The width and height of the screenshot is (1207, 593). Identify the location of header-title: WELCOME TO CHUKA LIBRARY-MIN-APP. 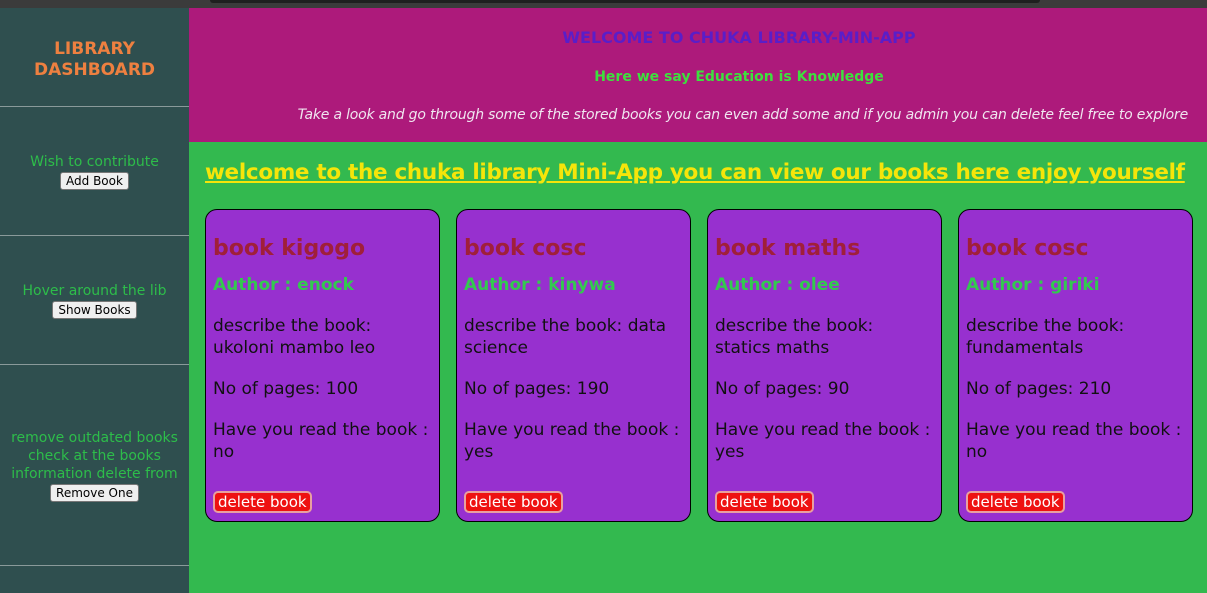
(739, 37).